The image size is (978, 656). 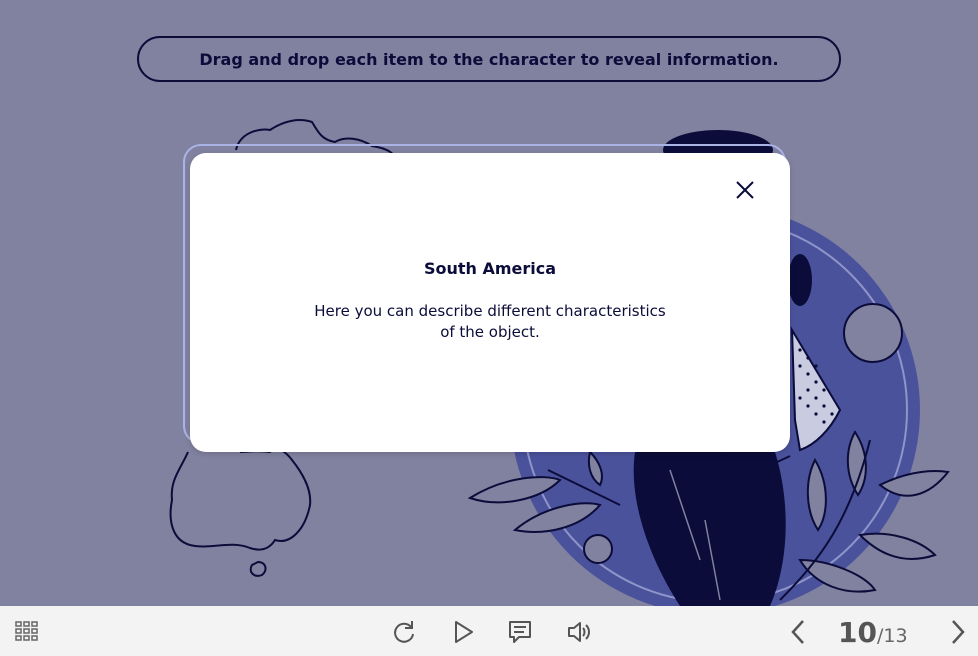 I want to click on grid-menu-icon, so click(x=27, y=632).